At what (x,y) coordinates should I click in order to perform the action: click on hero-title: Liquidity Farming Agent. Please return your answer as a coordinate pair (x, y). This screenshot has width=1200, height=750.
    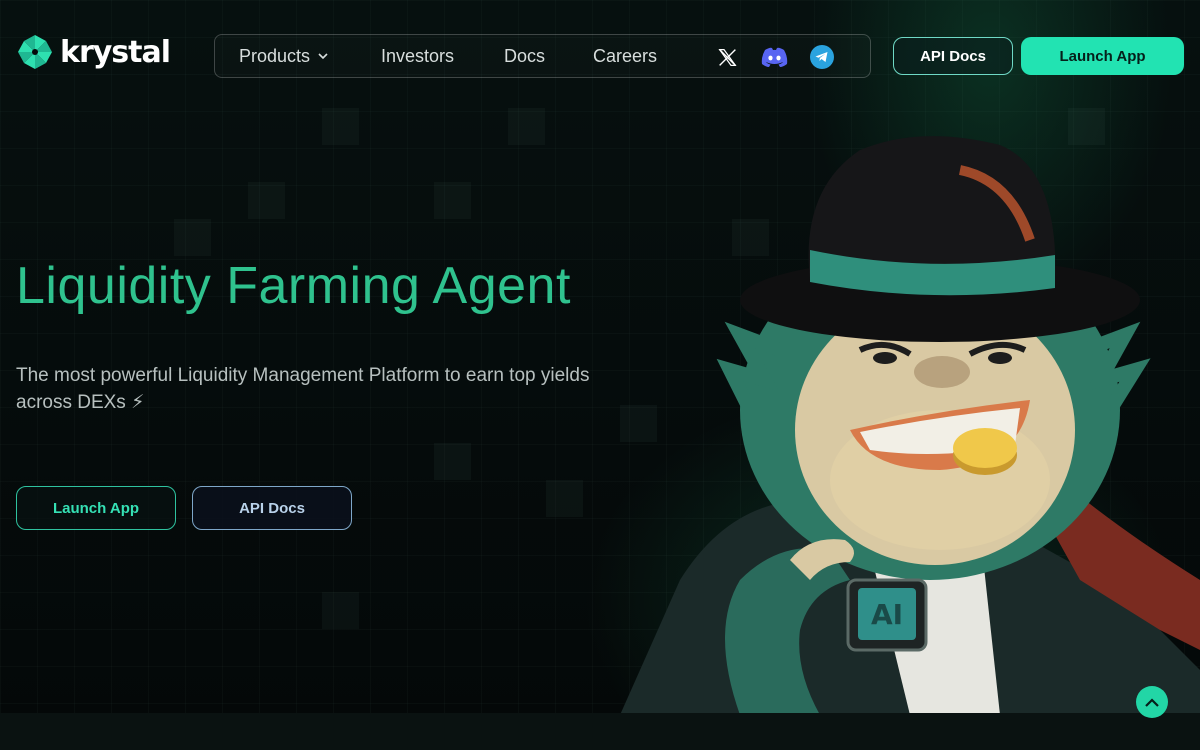
    Looking at the image, I should click on (293, 286).